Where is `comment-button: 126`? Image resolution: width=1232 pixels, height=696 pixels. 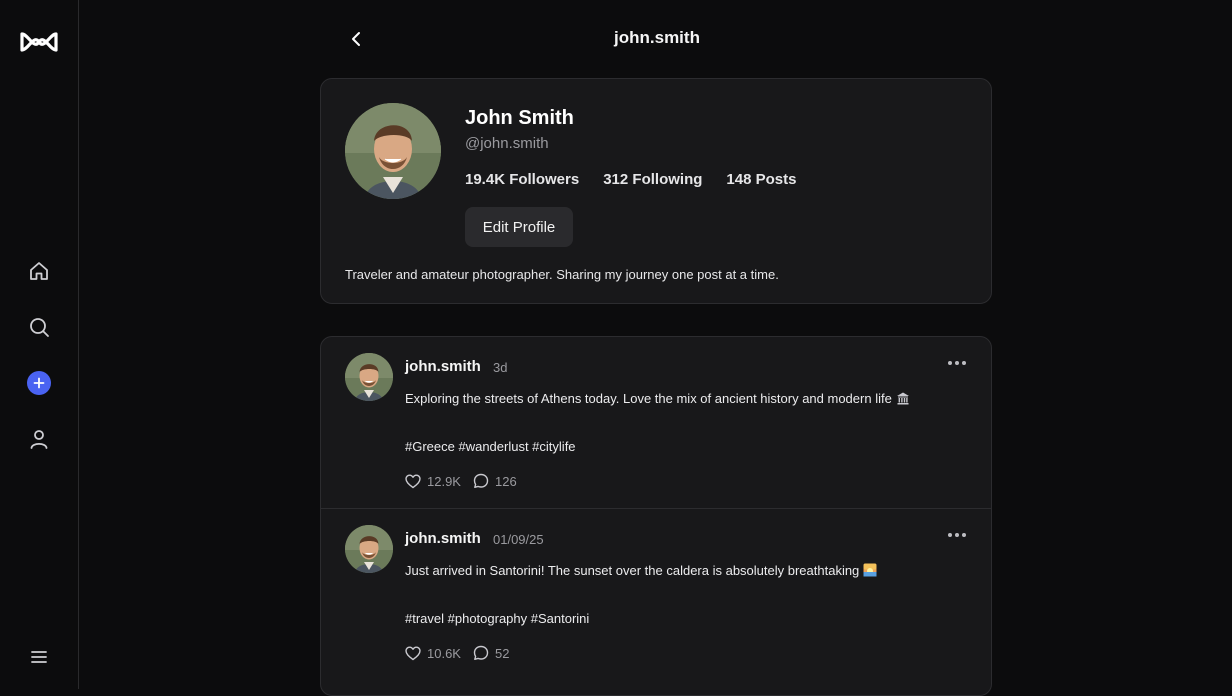 comment-button: 126 is located at coordinates (495, 481).